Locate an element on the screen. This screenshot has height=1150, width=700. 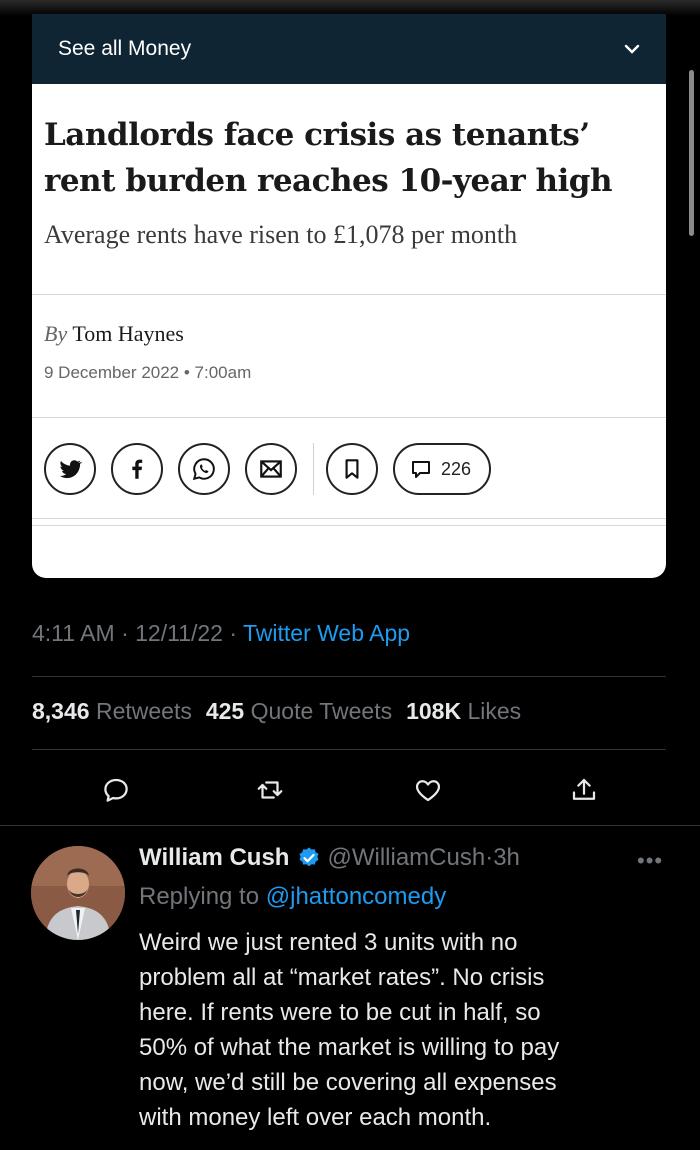
comment-icon is located at coordinates (421, 469).